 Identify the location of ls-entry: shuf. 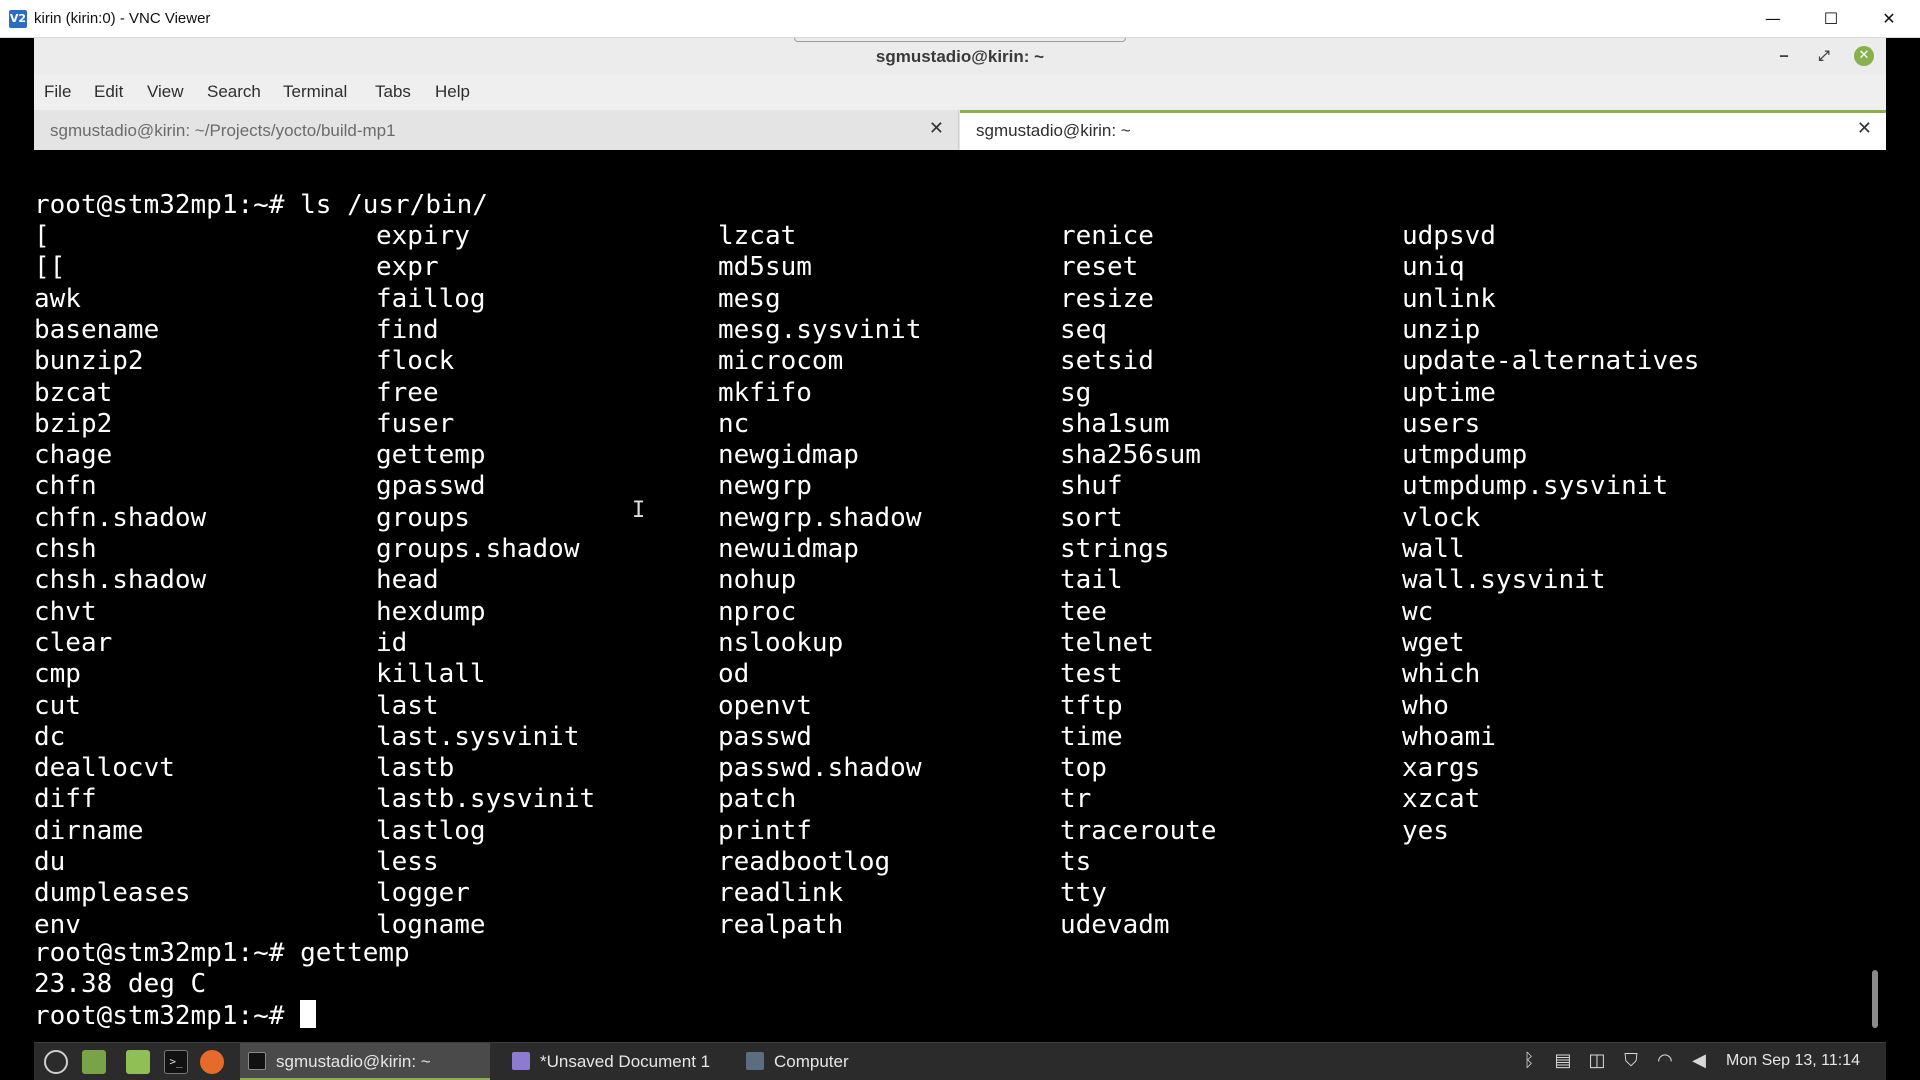
(1091, 486).